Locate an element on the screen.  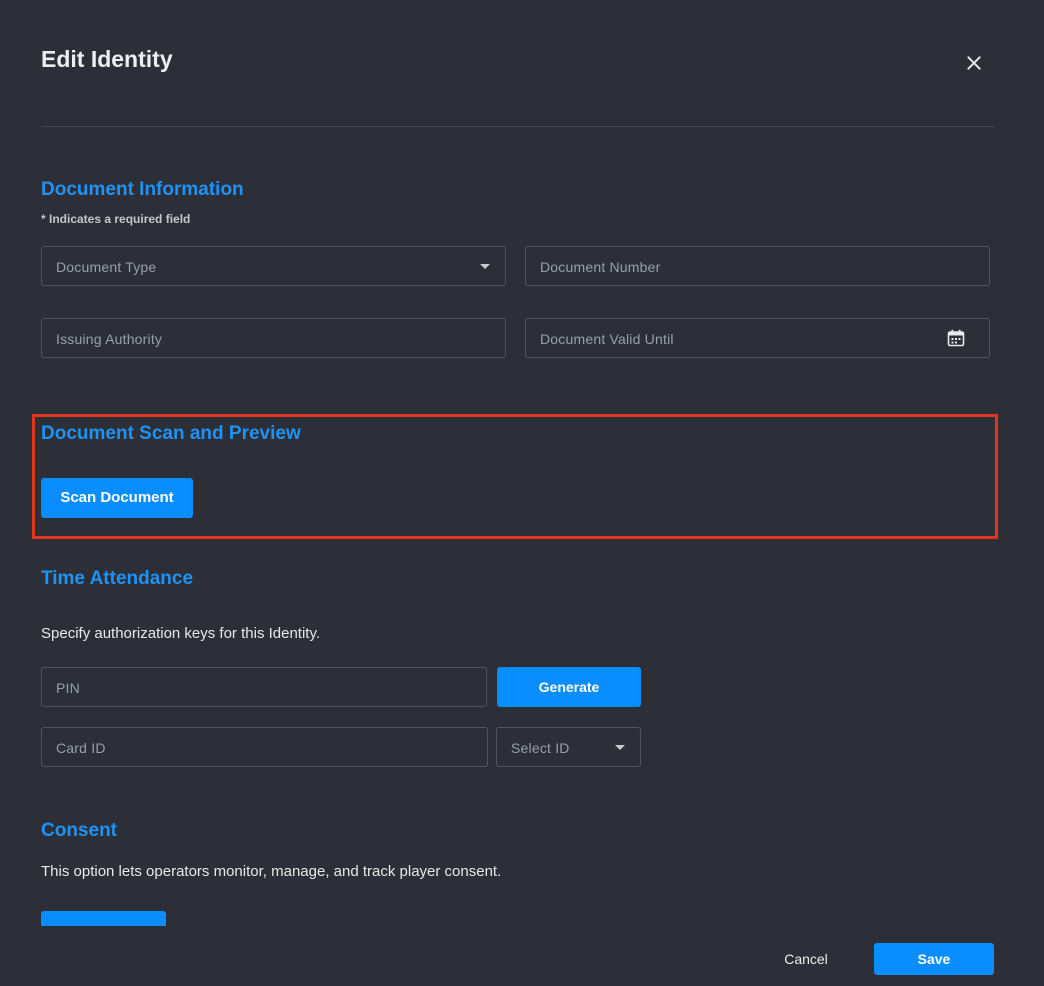
document-number-placeholder: Document Number is located at coordinates (600, 267).